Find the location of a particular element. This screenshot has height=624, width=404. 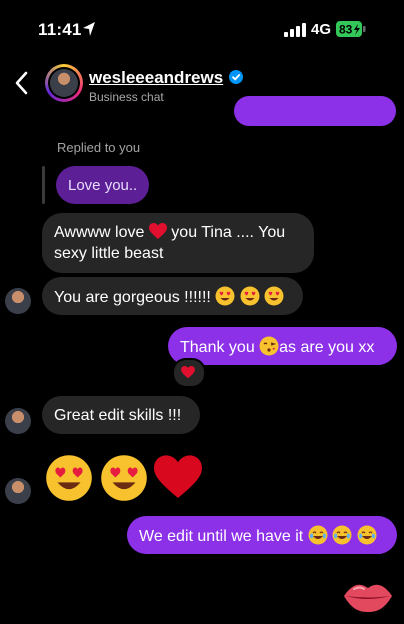

battery-icon: 83 is located at coordinates (351, 29).